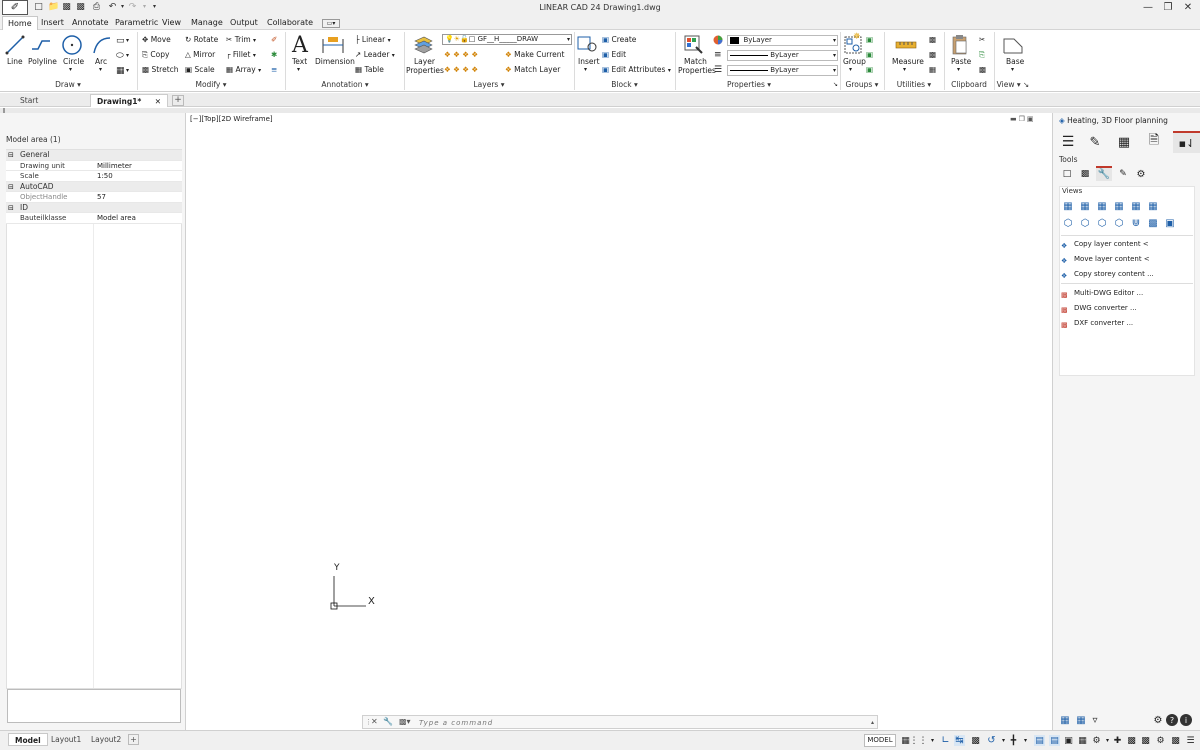  What do you see at coordinates (585, 69) in the screenshot?
I see `insert-dropdown-icon: ▾` at bounding box center [585, 69].